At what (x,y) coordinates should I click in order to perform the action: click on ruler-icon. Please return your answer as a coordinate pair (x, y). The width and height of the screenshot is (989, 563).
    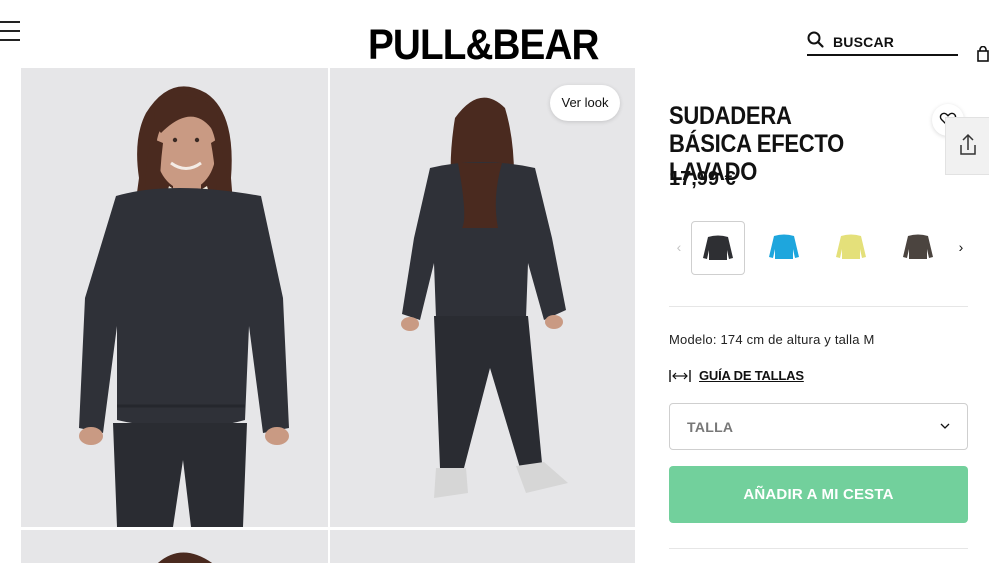
    Looking at the image, I should click on (680, 376).